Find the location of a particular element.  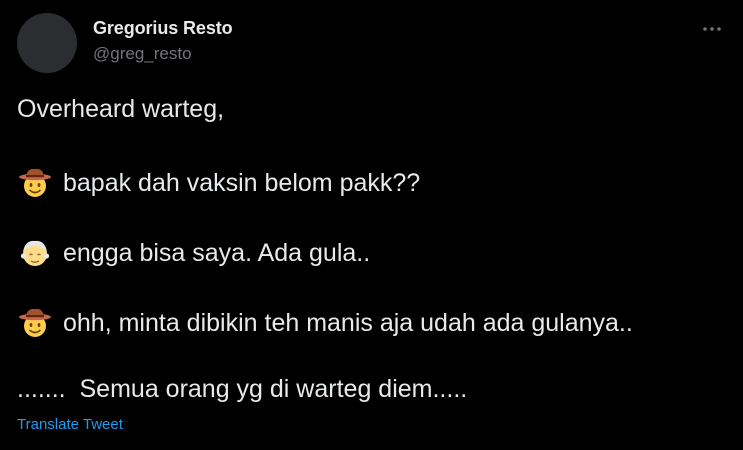

tweet-line: Overheard warteg, is located at coordinates (120, 109).